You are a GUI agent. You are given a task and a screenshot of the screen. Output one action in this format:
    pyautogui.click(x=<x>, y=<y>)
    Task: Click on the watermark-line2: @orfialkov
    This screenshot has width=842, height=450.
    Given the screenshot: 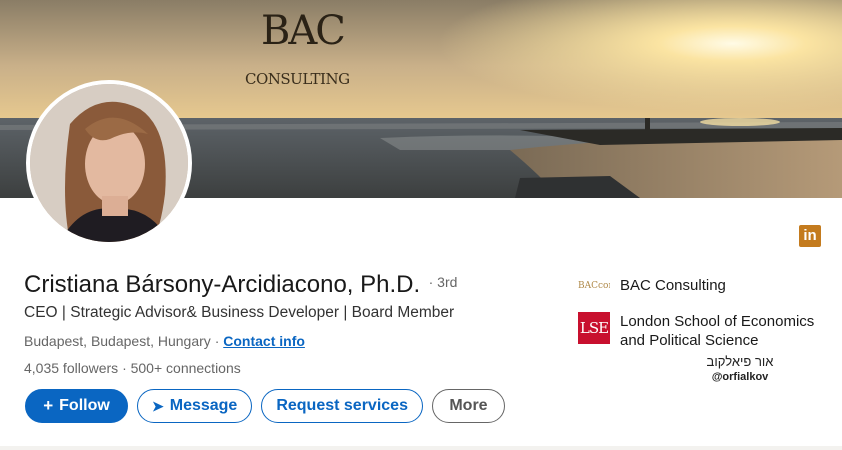 What is the action you would take?
    pyautogui.click(x=740, y=377)
    